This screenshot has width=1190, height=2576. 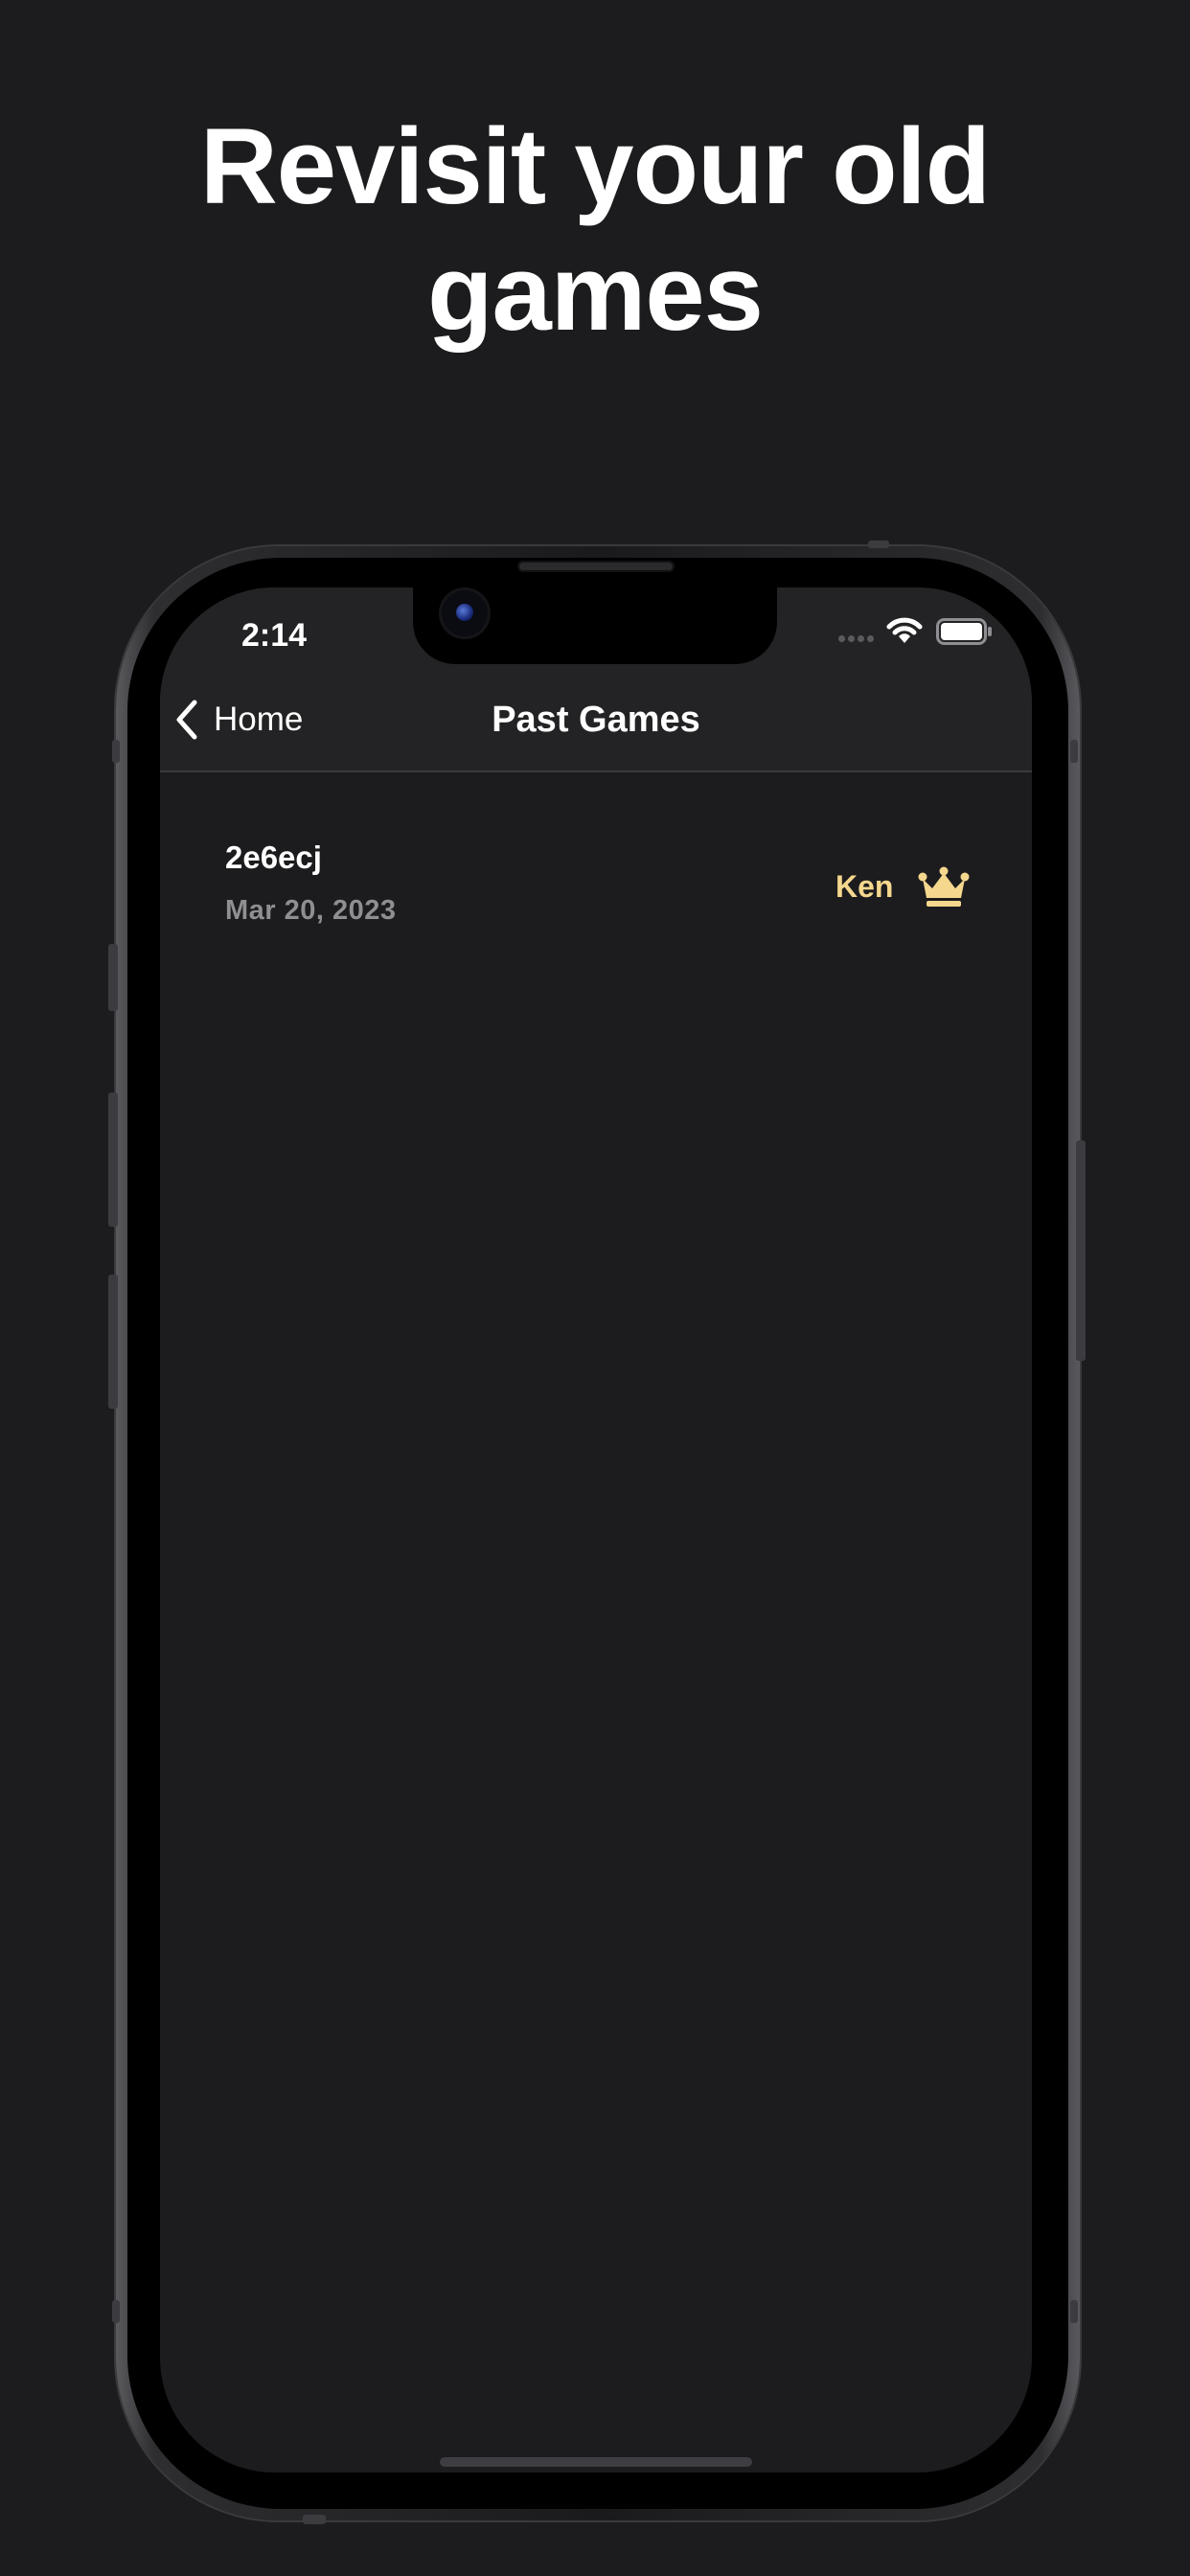 What do you see at coordinates (273, 857) in the screenshot?
I see `game-code: 2e6ecj` at bounding box center [273, 857].